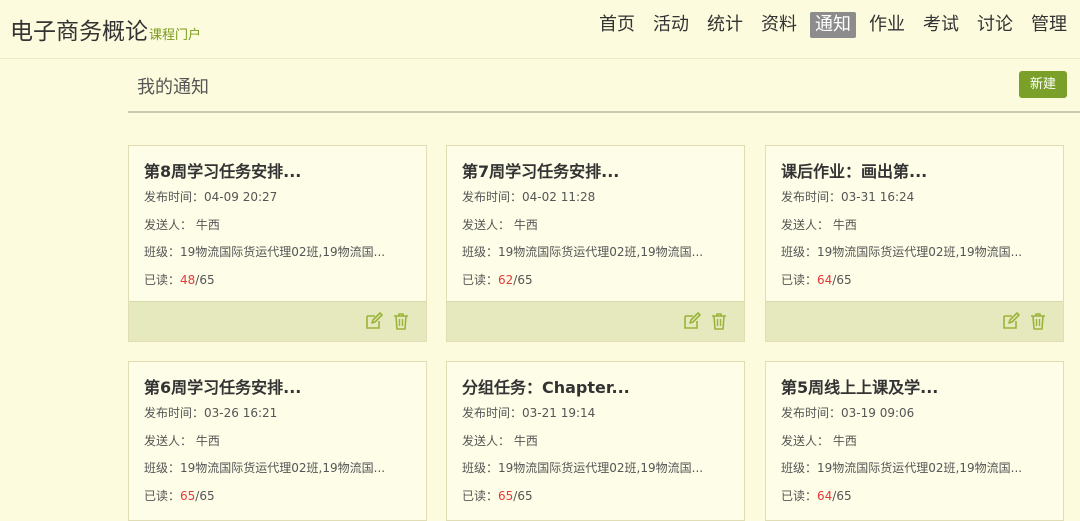 This screenshot has height=521, width=1080. What do you see at coordinates (1049, 25) in the screenshot?
I see `nav-item-manage: 管理` at bounding box center [1049, 25].